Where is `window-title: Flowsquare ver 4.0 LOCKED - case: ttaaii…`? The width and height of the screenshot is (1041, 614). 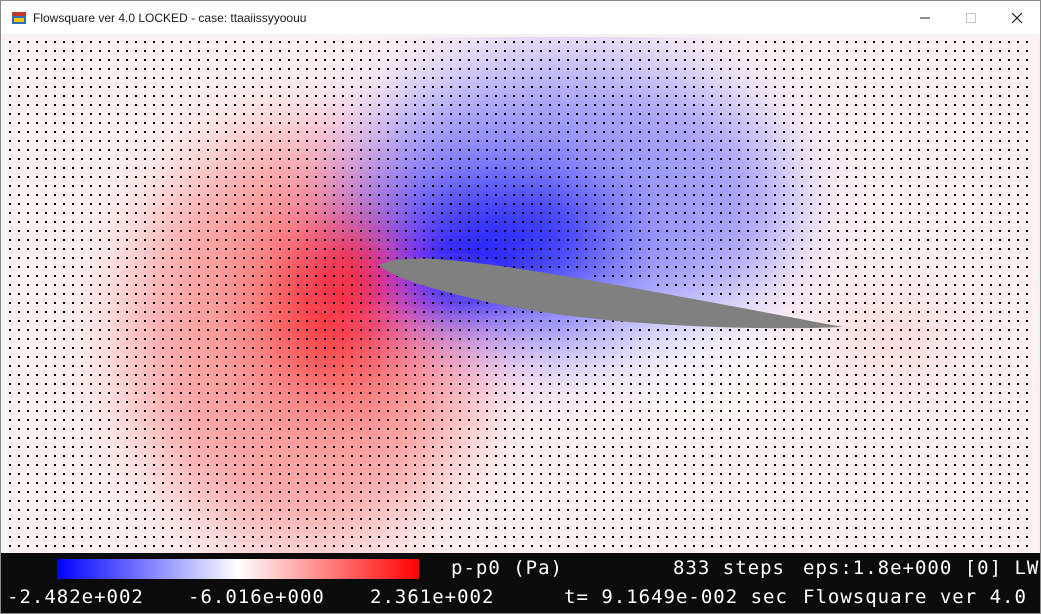
window-title: Flowsquare ver 4.0 LOCKED - case: ttaaii… is located at coordinates (170, 17).